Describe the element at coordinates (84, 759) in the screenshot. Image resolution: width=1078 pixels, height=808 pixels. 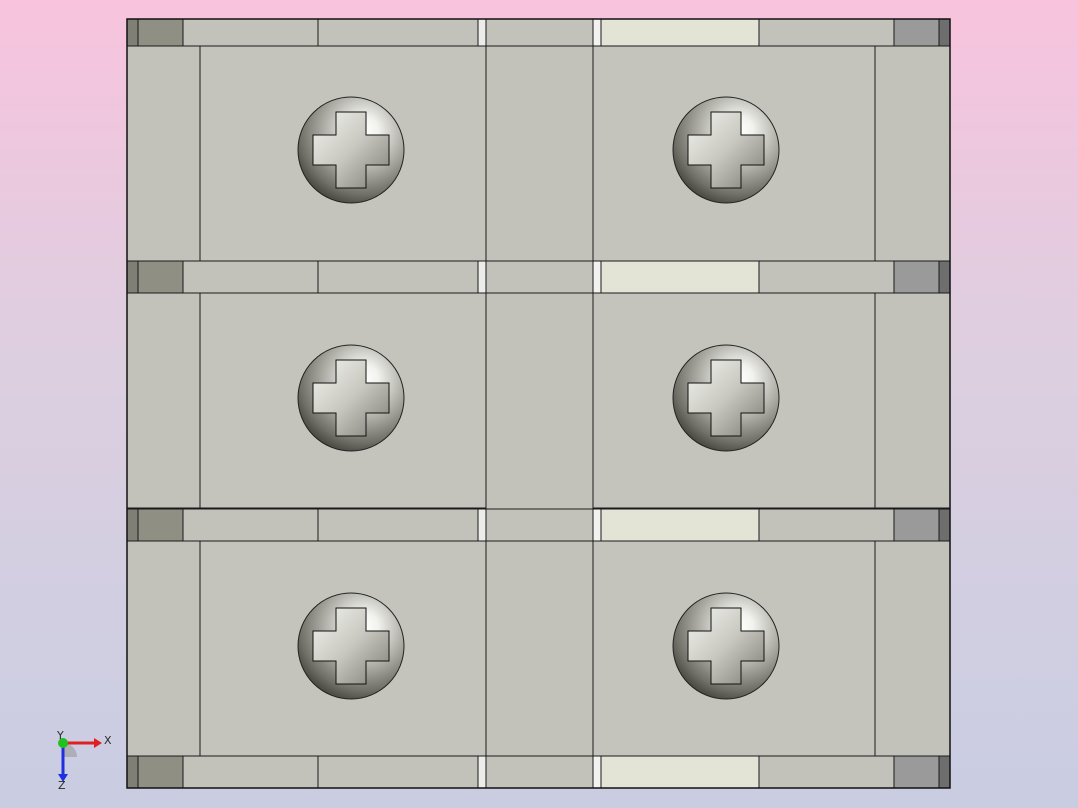
I see `axis-triad-icon: X Y Z` at that location.